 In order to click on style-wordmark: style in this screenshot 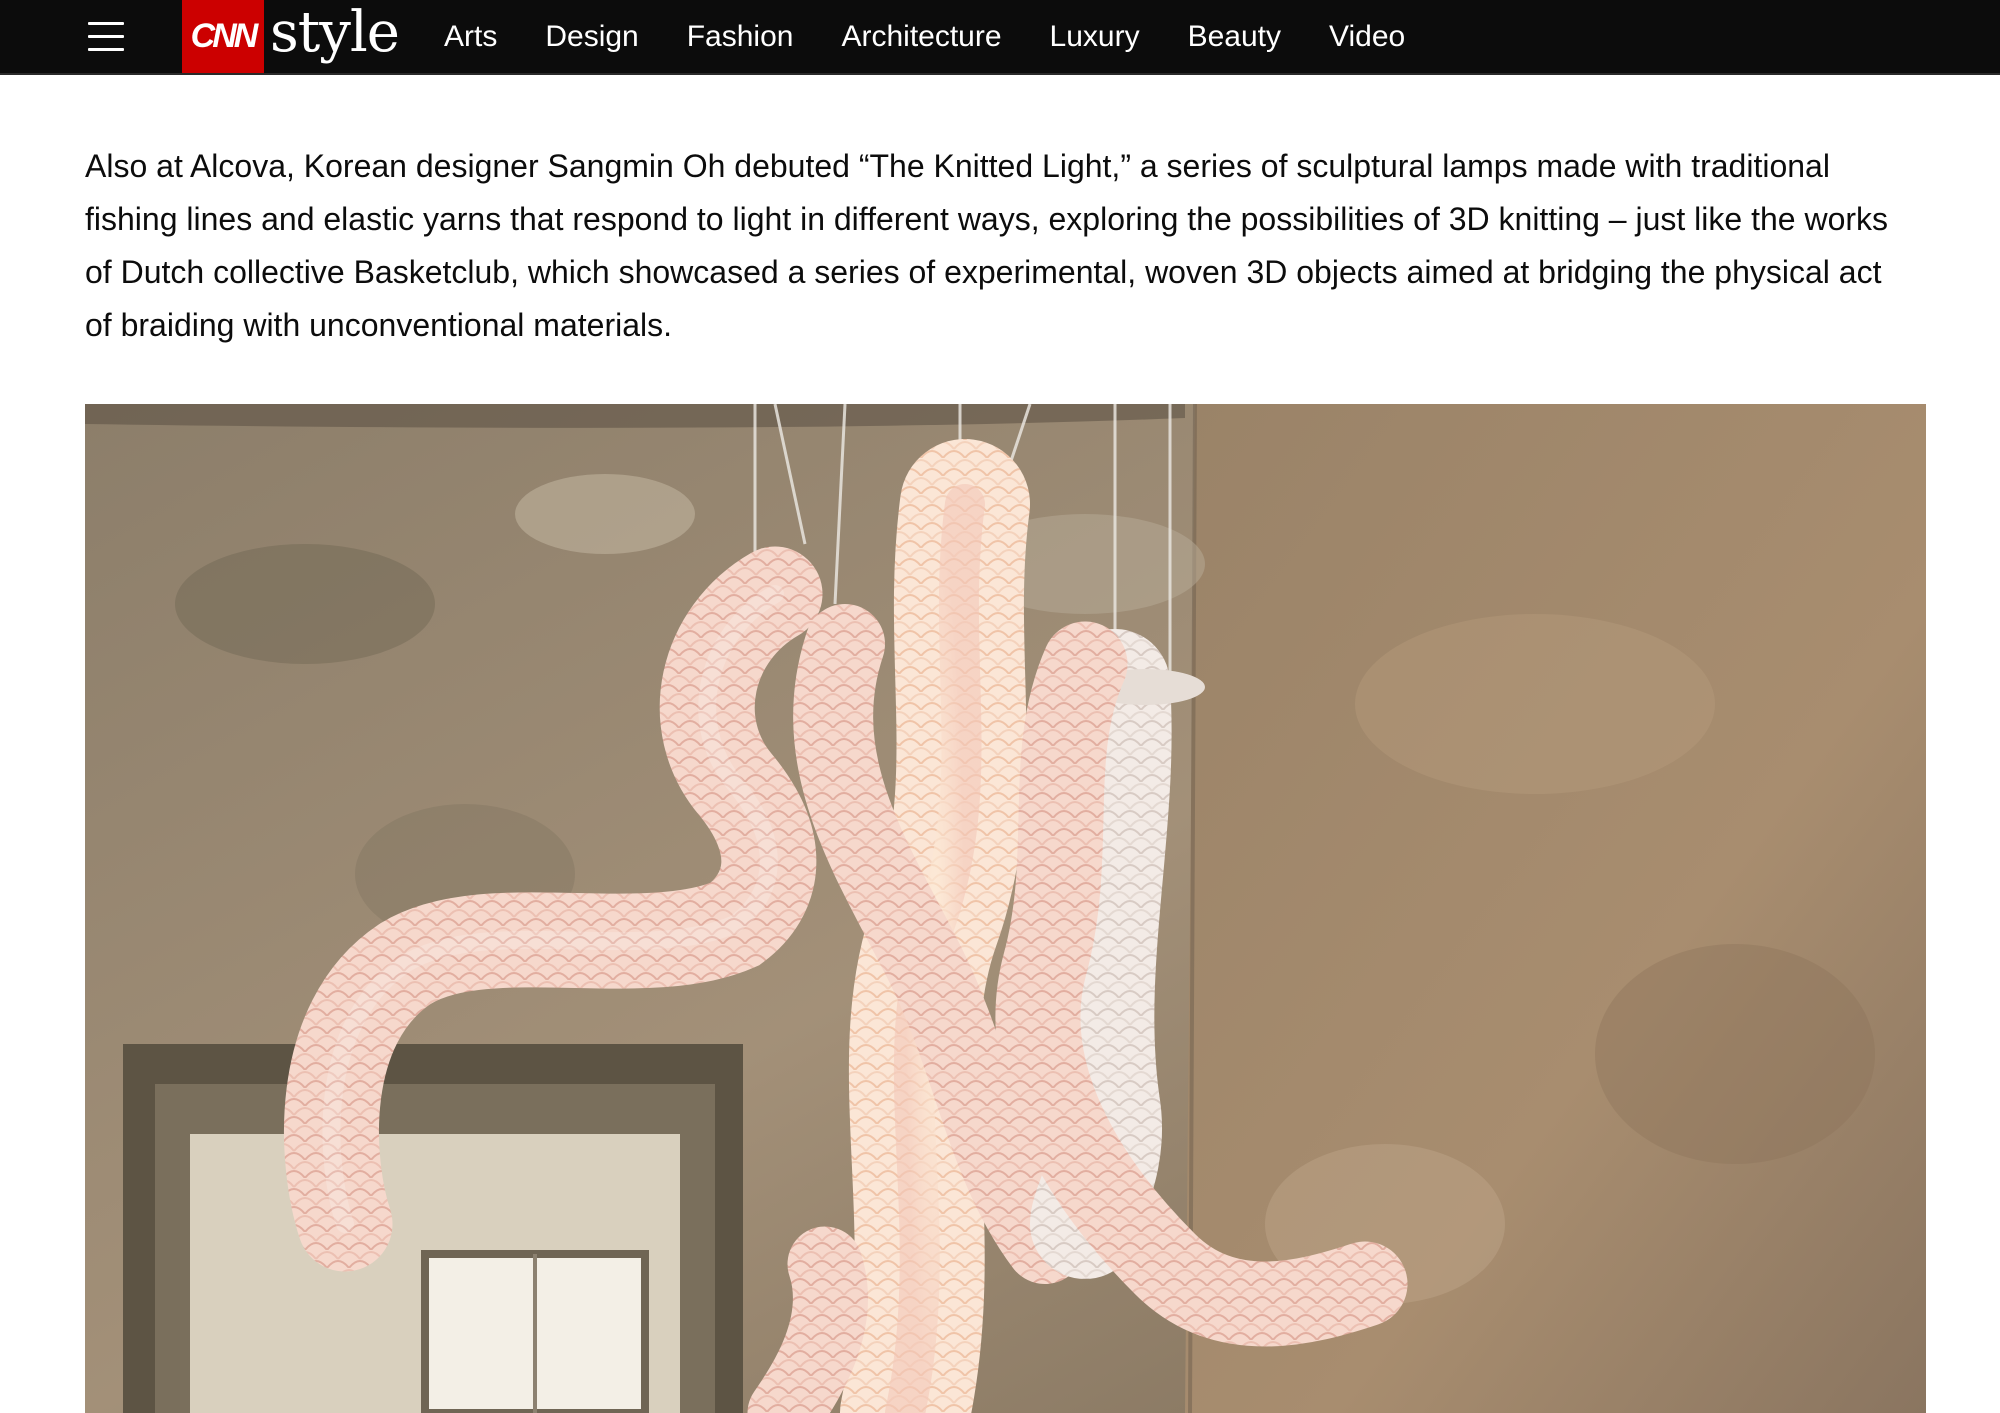, I will do `click(335, 32)`.